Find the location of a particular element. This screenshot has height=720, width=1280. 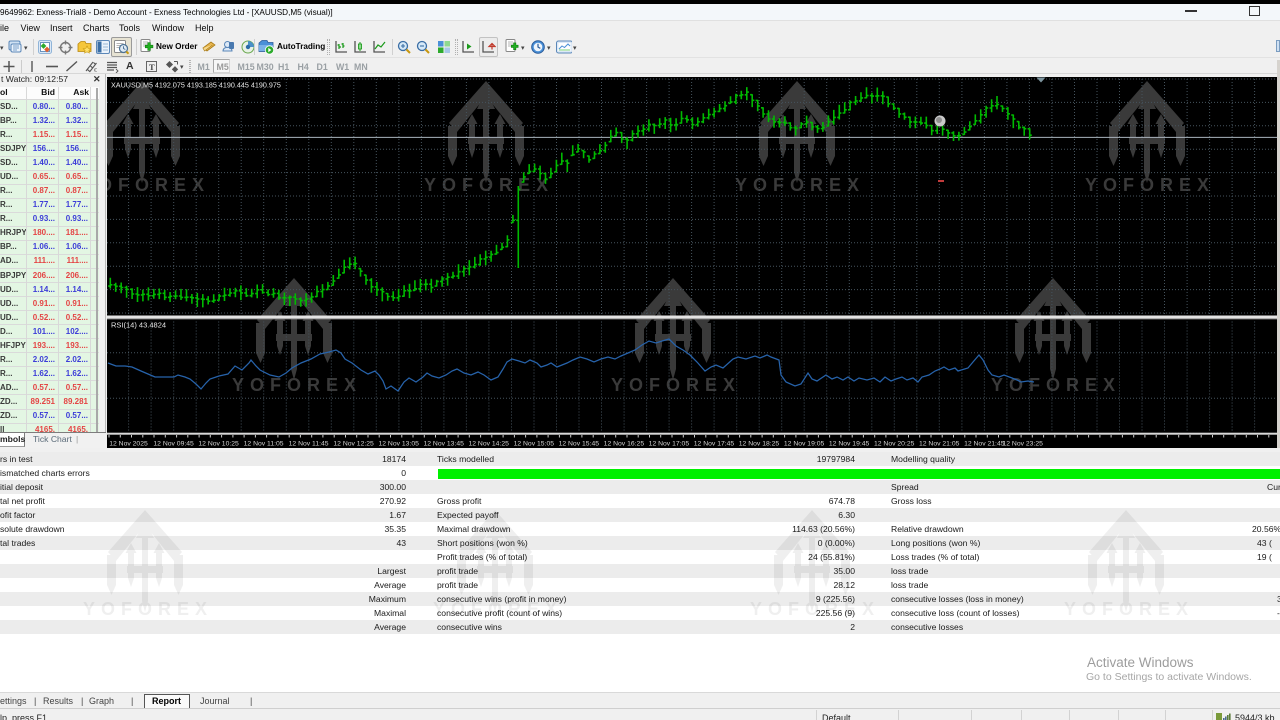

svg-text: 12 Nov 2025 is located at coordinates (128, 444).